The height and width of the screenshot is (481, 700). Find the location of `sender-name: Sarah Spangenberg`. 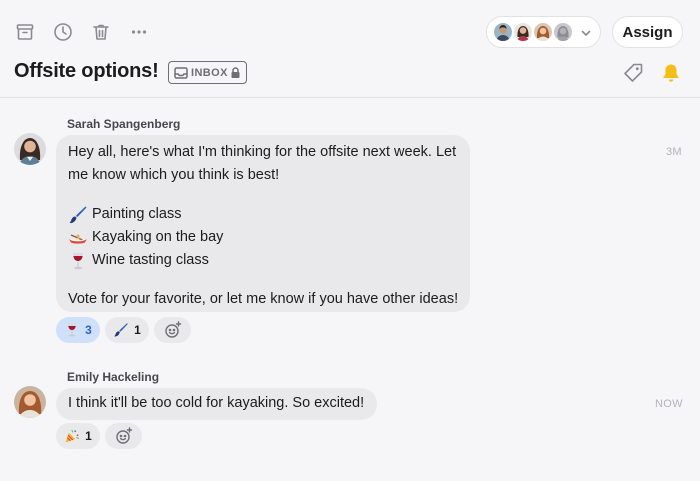

sender-name: Sarah Spangenberg is located at coordinates (124, 124).